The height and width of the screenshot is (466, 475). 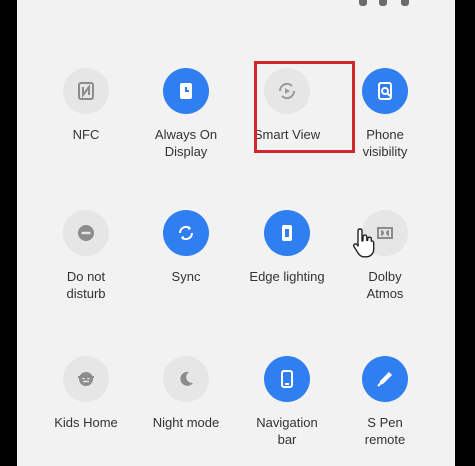 What do you see at coordinates (287, 233) in the screenshot?
I see `edge-lighting-icon` at bounding box center [287, 233].